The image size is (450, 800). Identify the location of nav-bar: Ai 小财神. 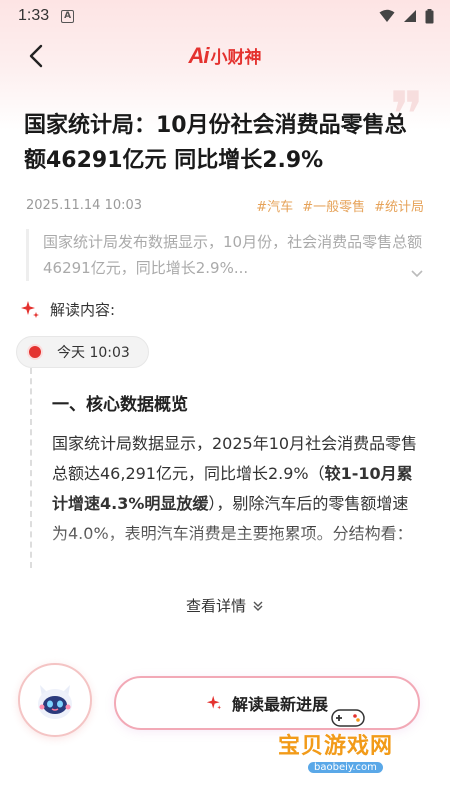
(225, 56).